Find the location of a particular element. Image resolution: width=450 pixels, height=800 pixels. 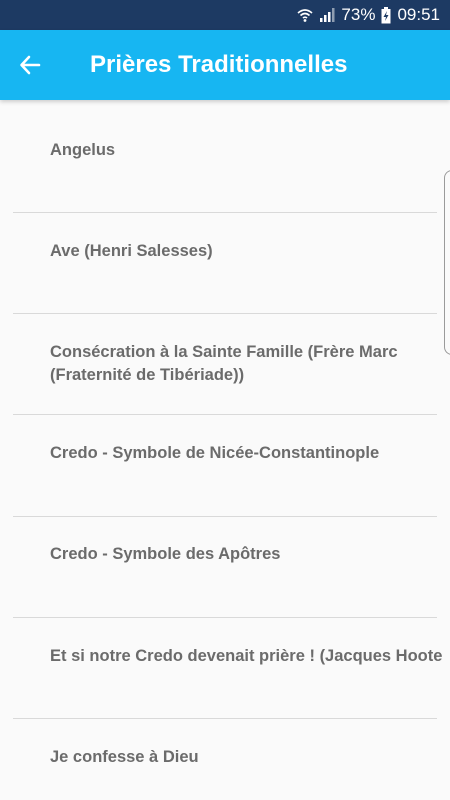

battery-percent: 73% is located at coordinates (358, 14).